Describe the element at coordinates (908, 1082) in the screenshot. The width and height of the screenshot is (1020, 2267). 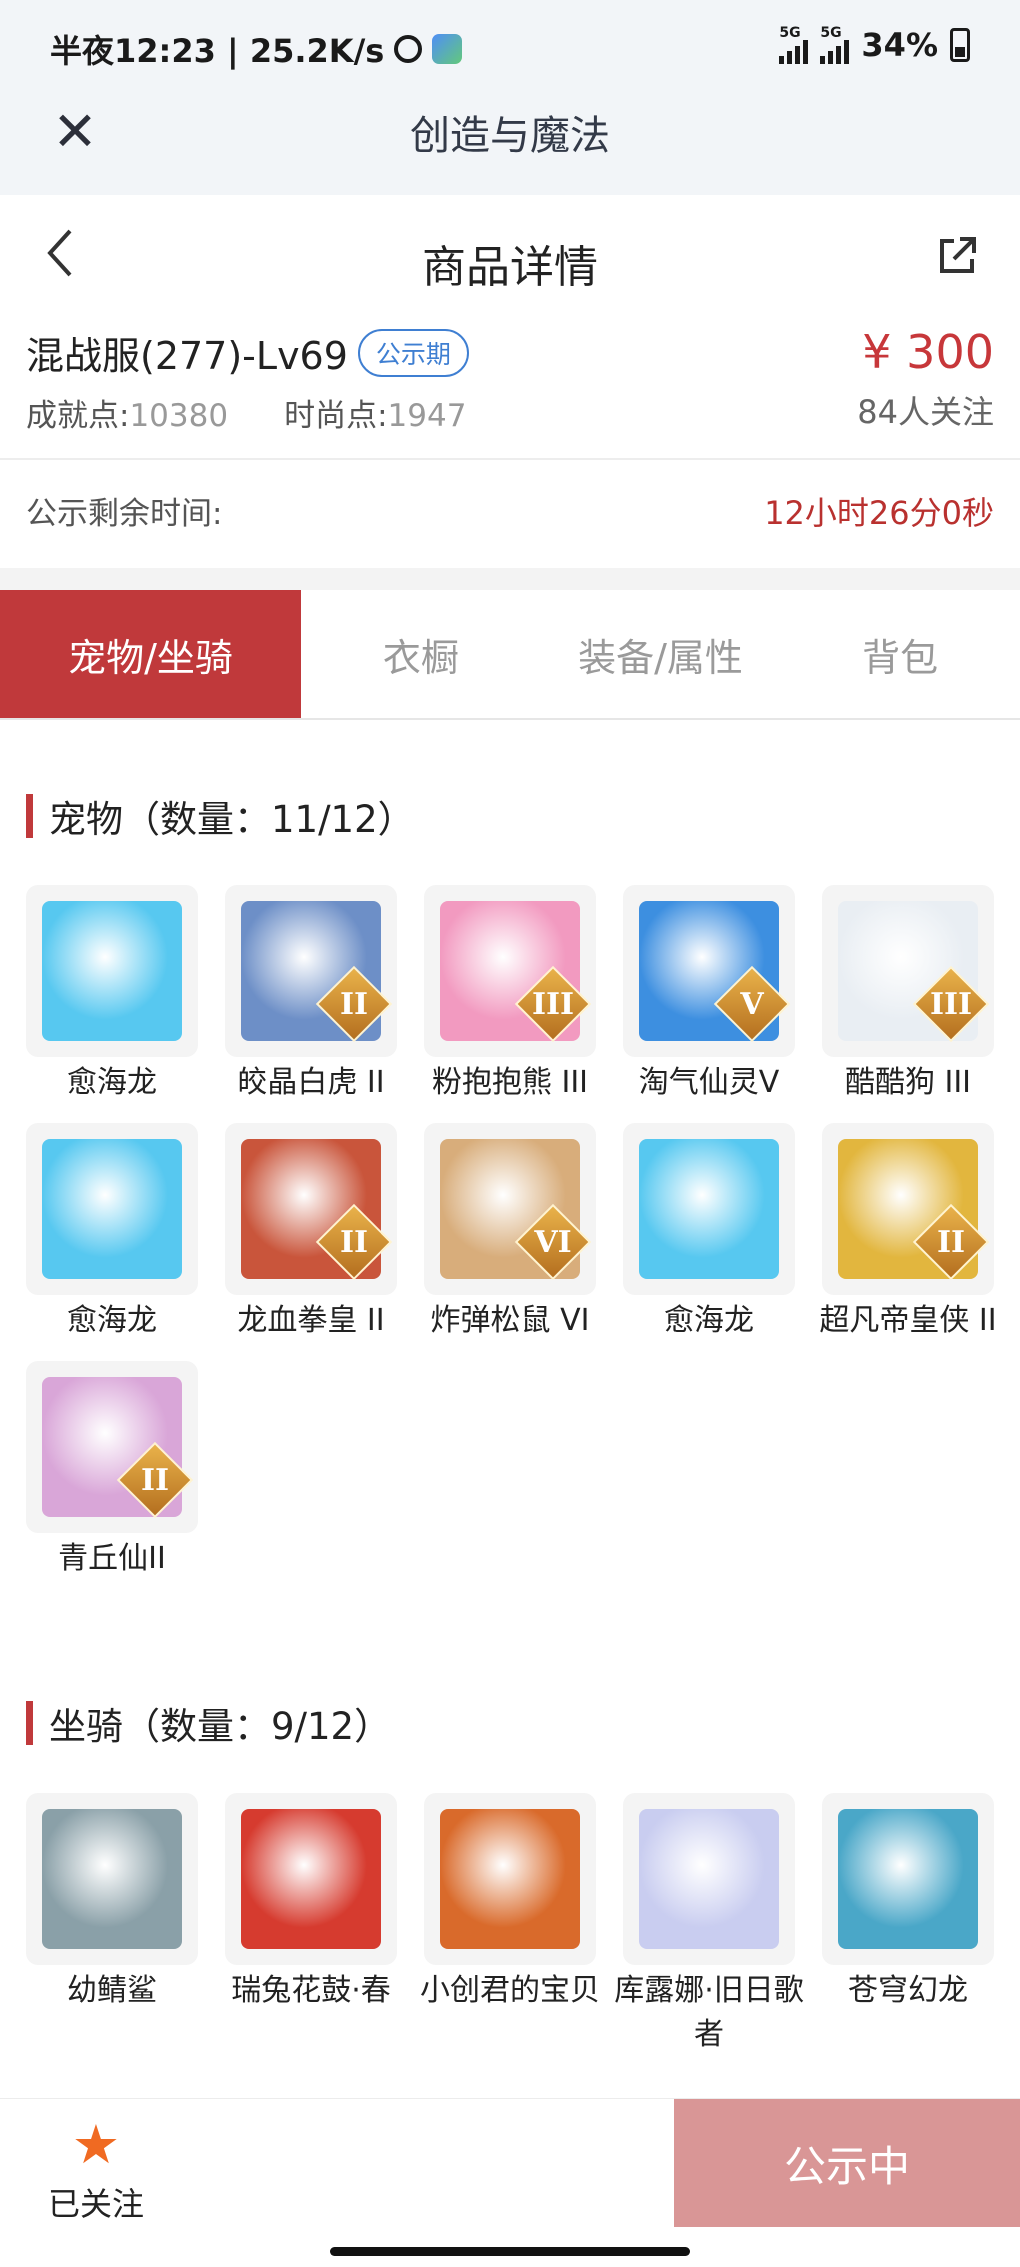
I see `pet-name: 酷酷狗 III` at that location.